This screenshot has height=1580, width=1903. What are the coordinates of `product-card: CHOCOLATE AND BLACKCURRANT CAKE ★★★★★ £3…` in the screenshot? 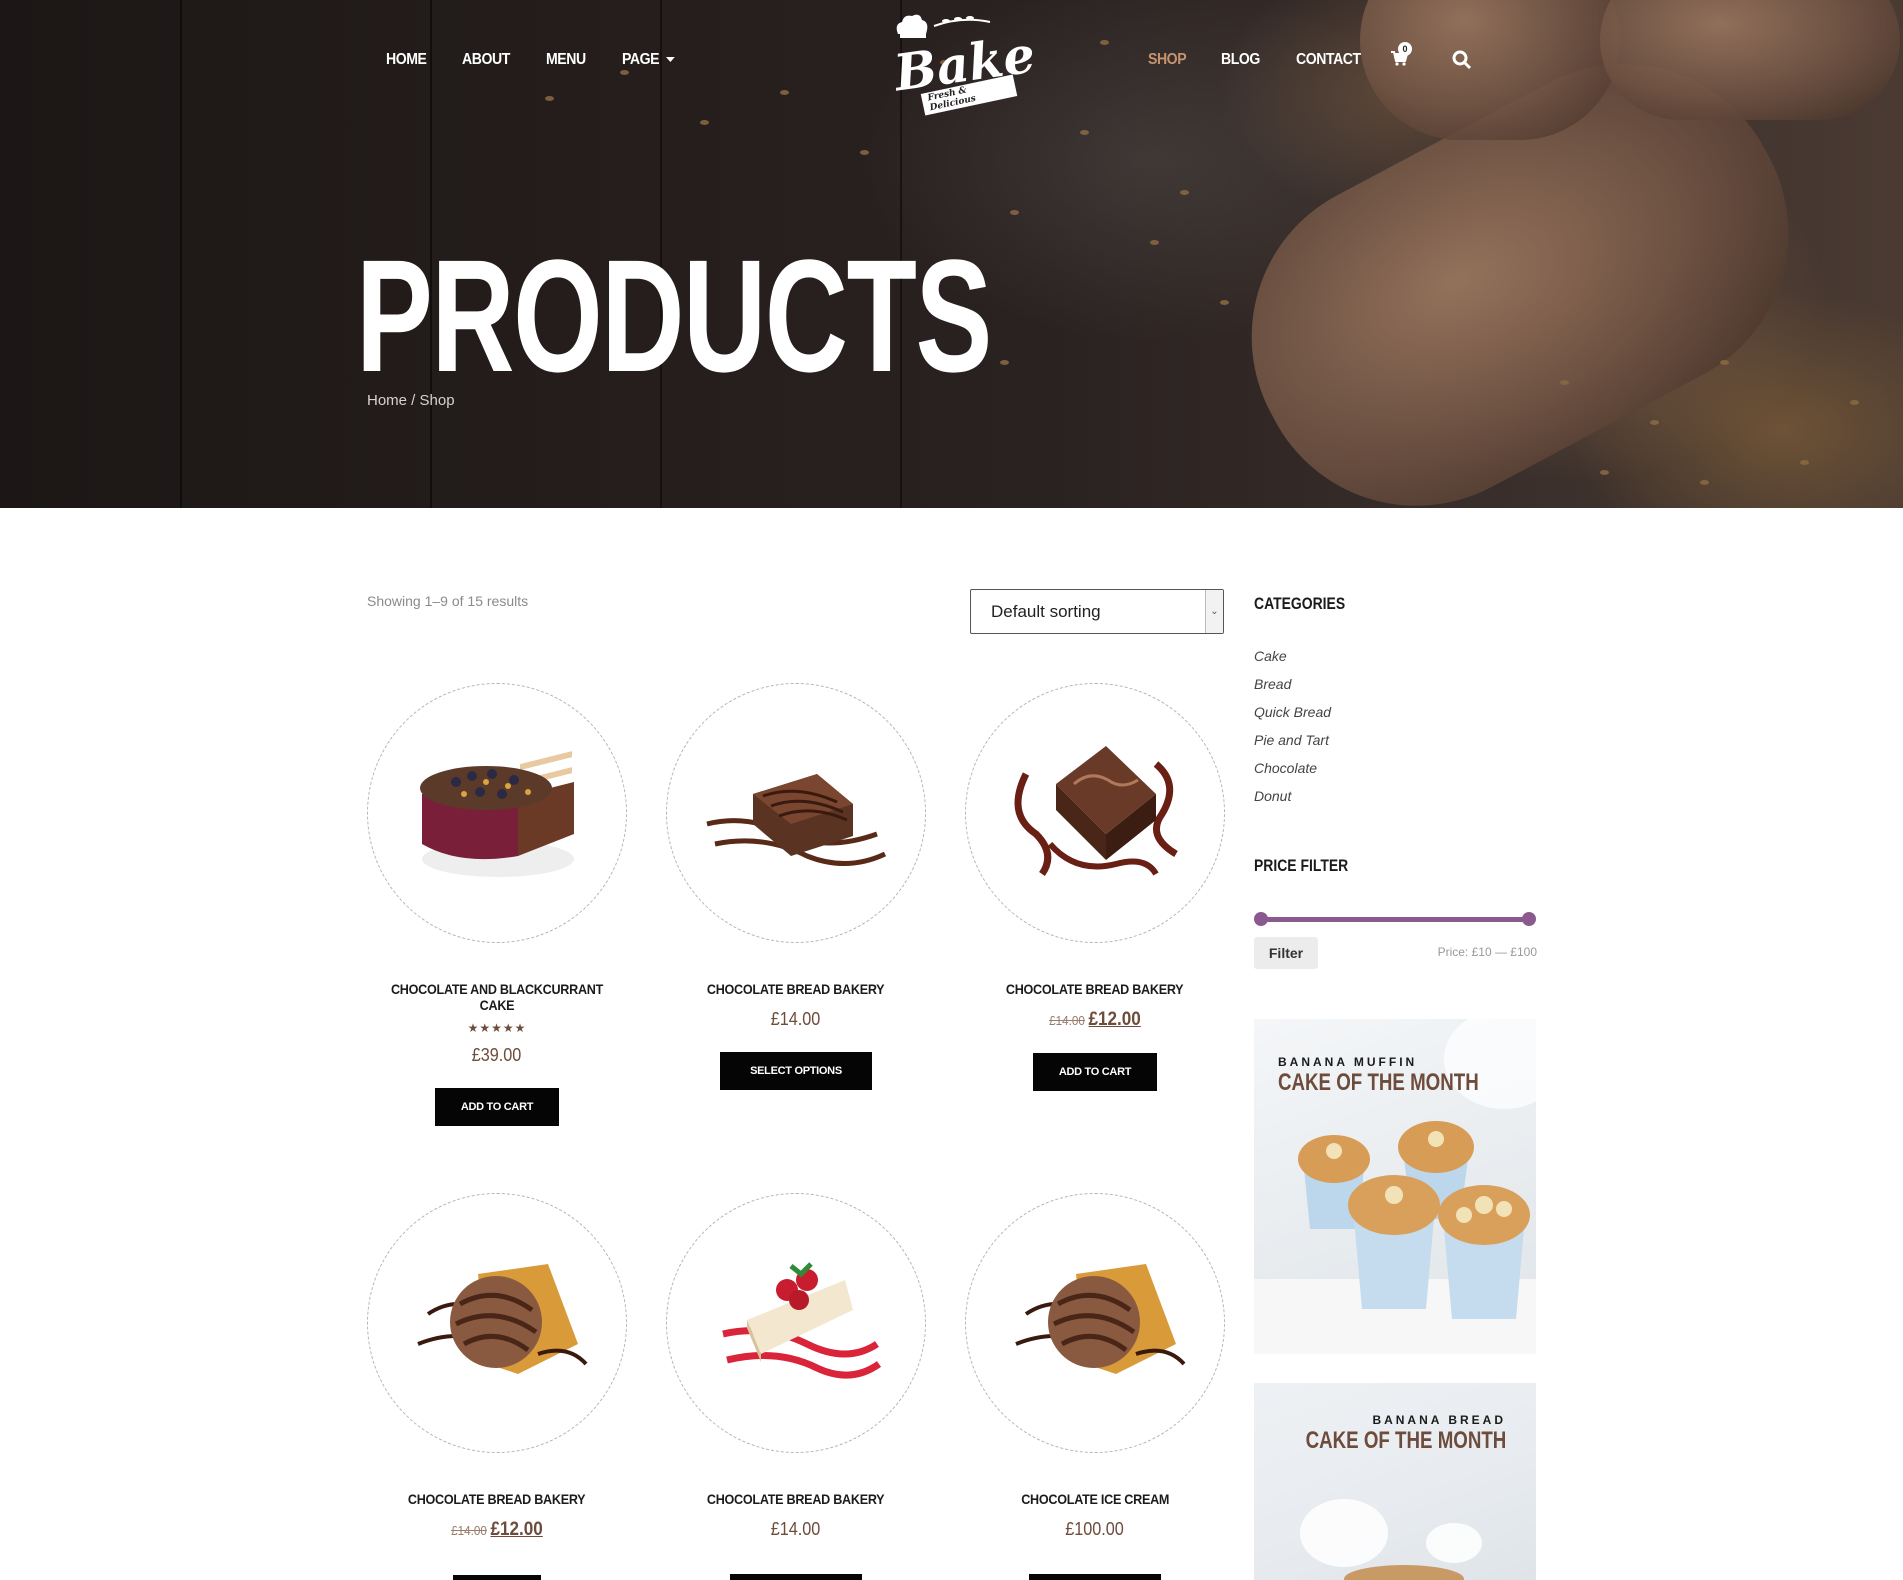 It's located at (497, 904).